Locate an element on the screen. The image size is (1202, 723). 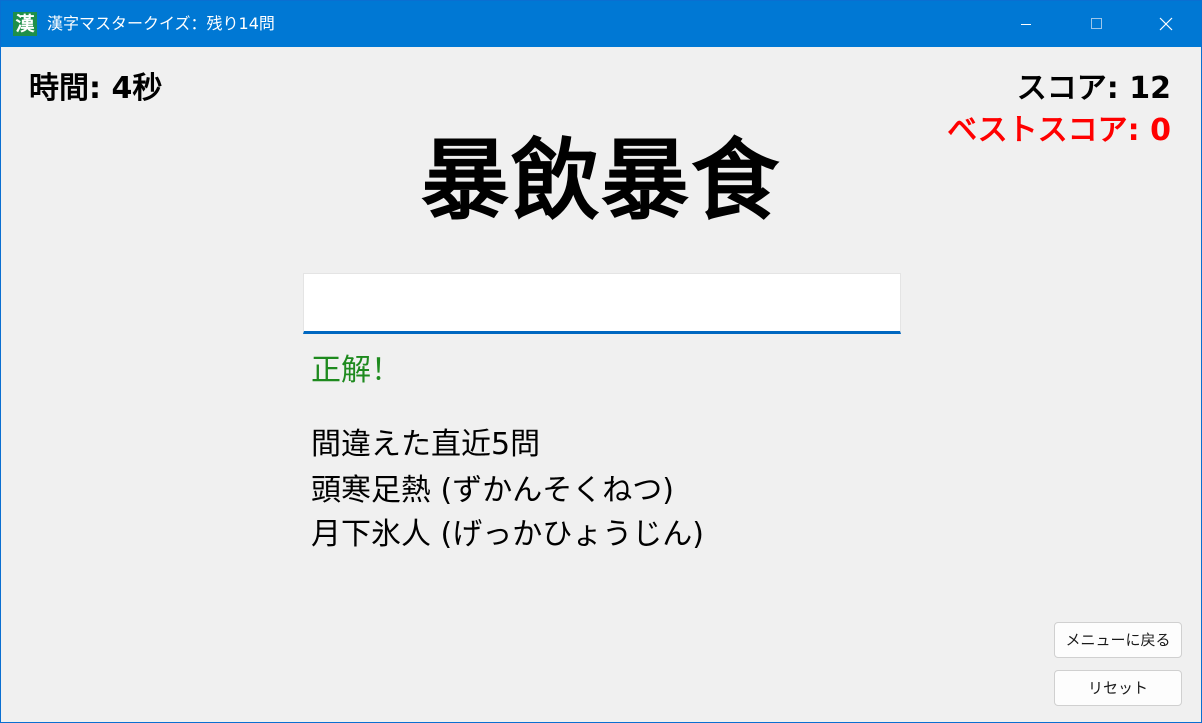
close-button is located at coordinates (1166, 24).